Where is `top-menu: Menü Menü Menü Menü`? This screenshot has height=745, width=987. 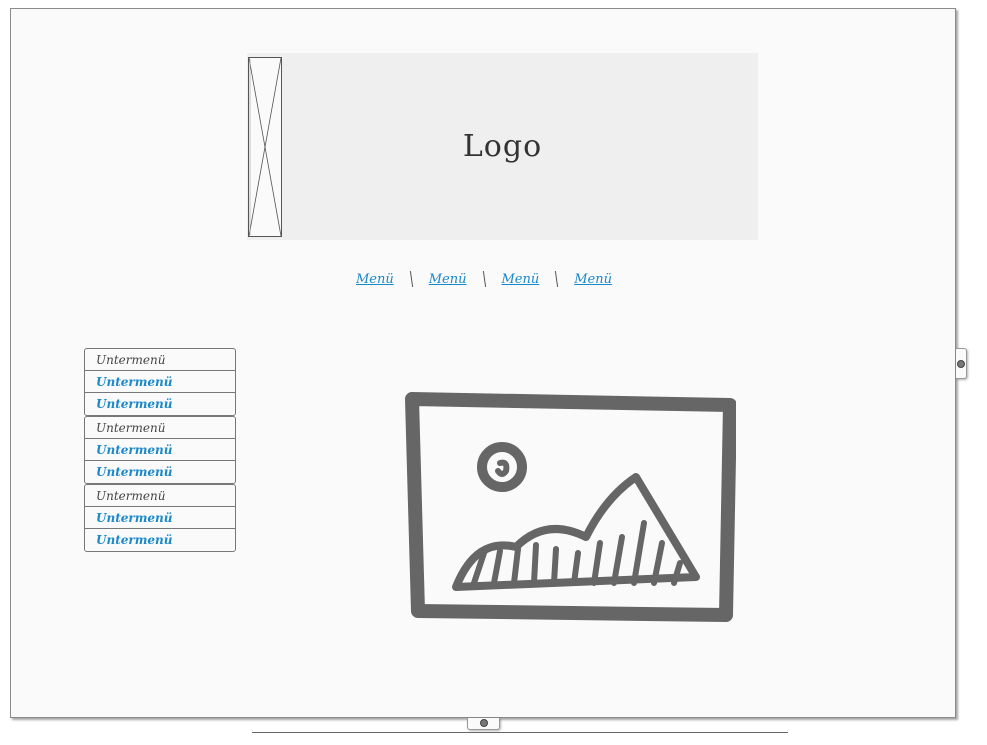
top-menu: Menü Menü Menü Menü is located at coordinates (484, 279).